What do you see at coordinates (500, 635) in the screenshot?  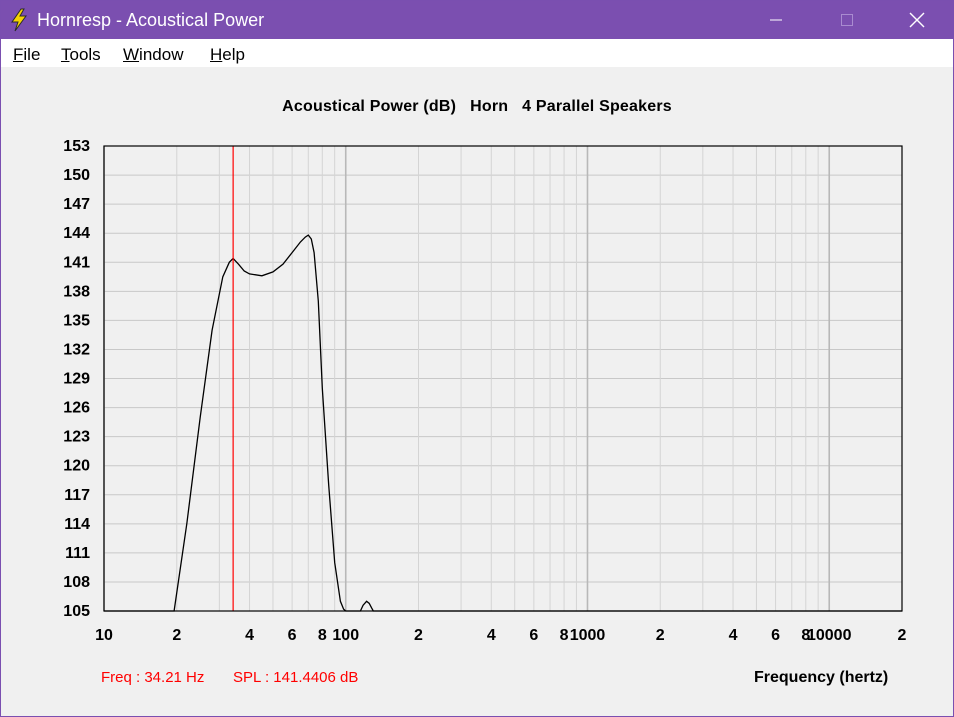 I see `x-tick-labels: 10 2 4 6 8 100 2 4 6 8 1000 2 4 6 810000 2` at bounding box center [500, 635].